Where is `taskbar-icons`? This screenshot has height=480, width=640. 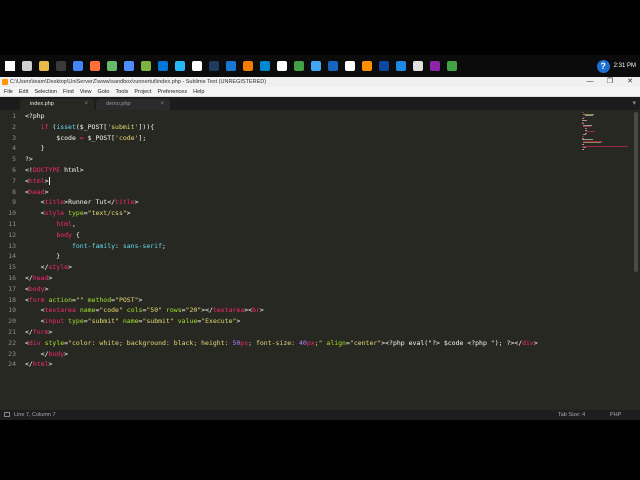 taskbar-icons is located at coordinates (229, 66).